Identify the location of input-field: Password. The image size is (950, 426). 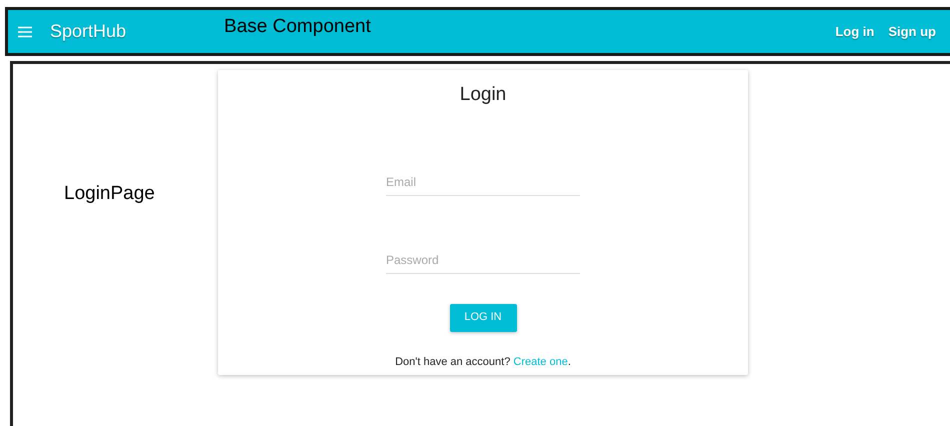
(483, 261).